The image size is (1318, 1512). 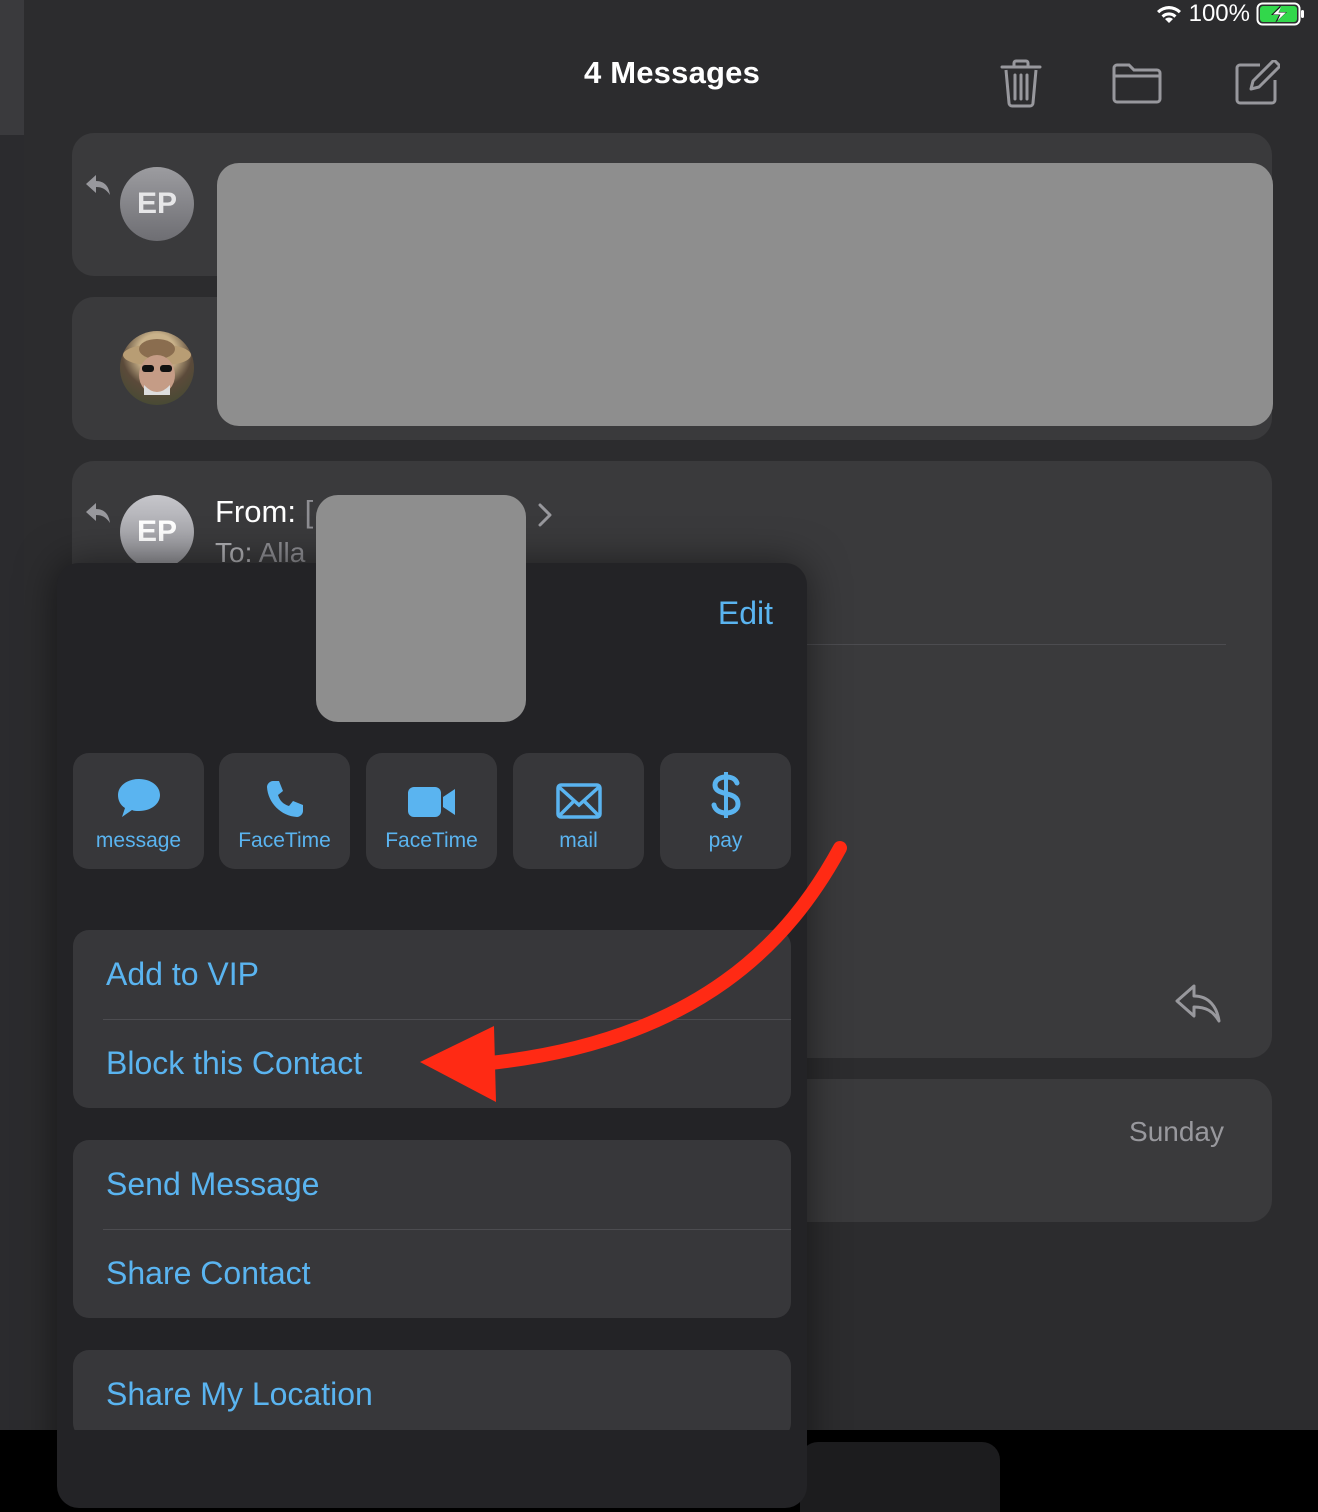 What do you see at coordinates (1198, 1004) in the screenshot?
I see `reply-icon` at bounding box center [1198, 1004].